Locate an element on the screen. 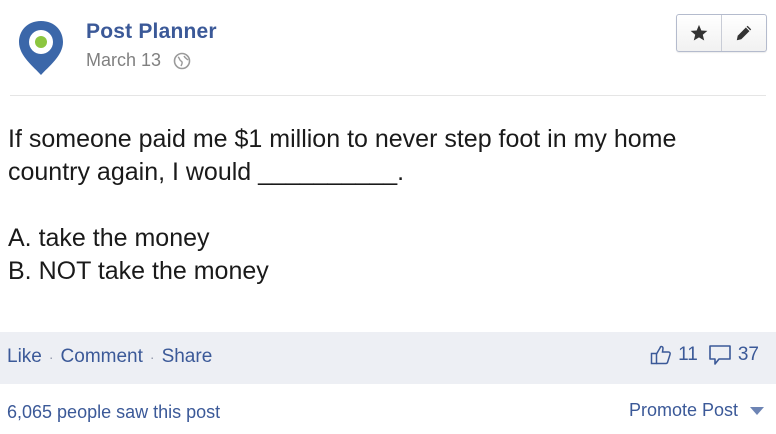 The height and width of the screenshot is (434, 776). post-body-line: B. NOT take the money is located at coordinates (138, 271).